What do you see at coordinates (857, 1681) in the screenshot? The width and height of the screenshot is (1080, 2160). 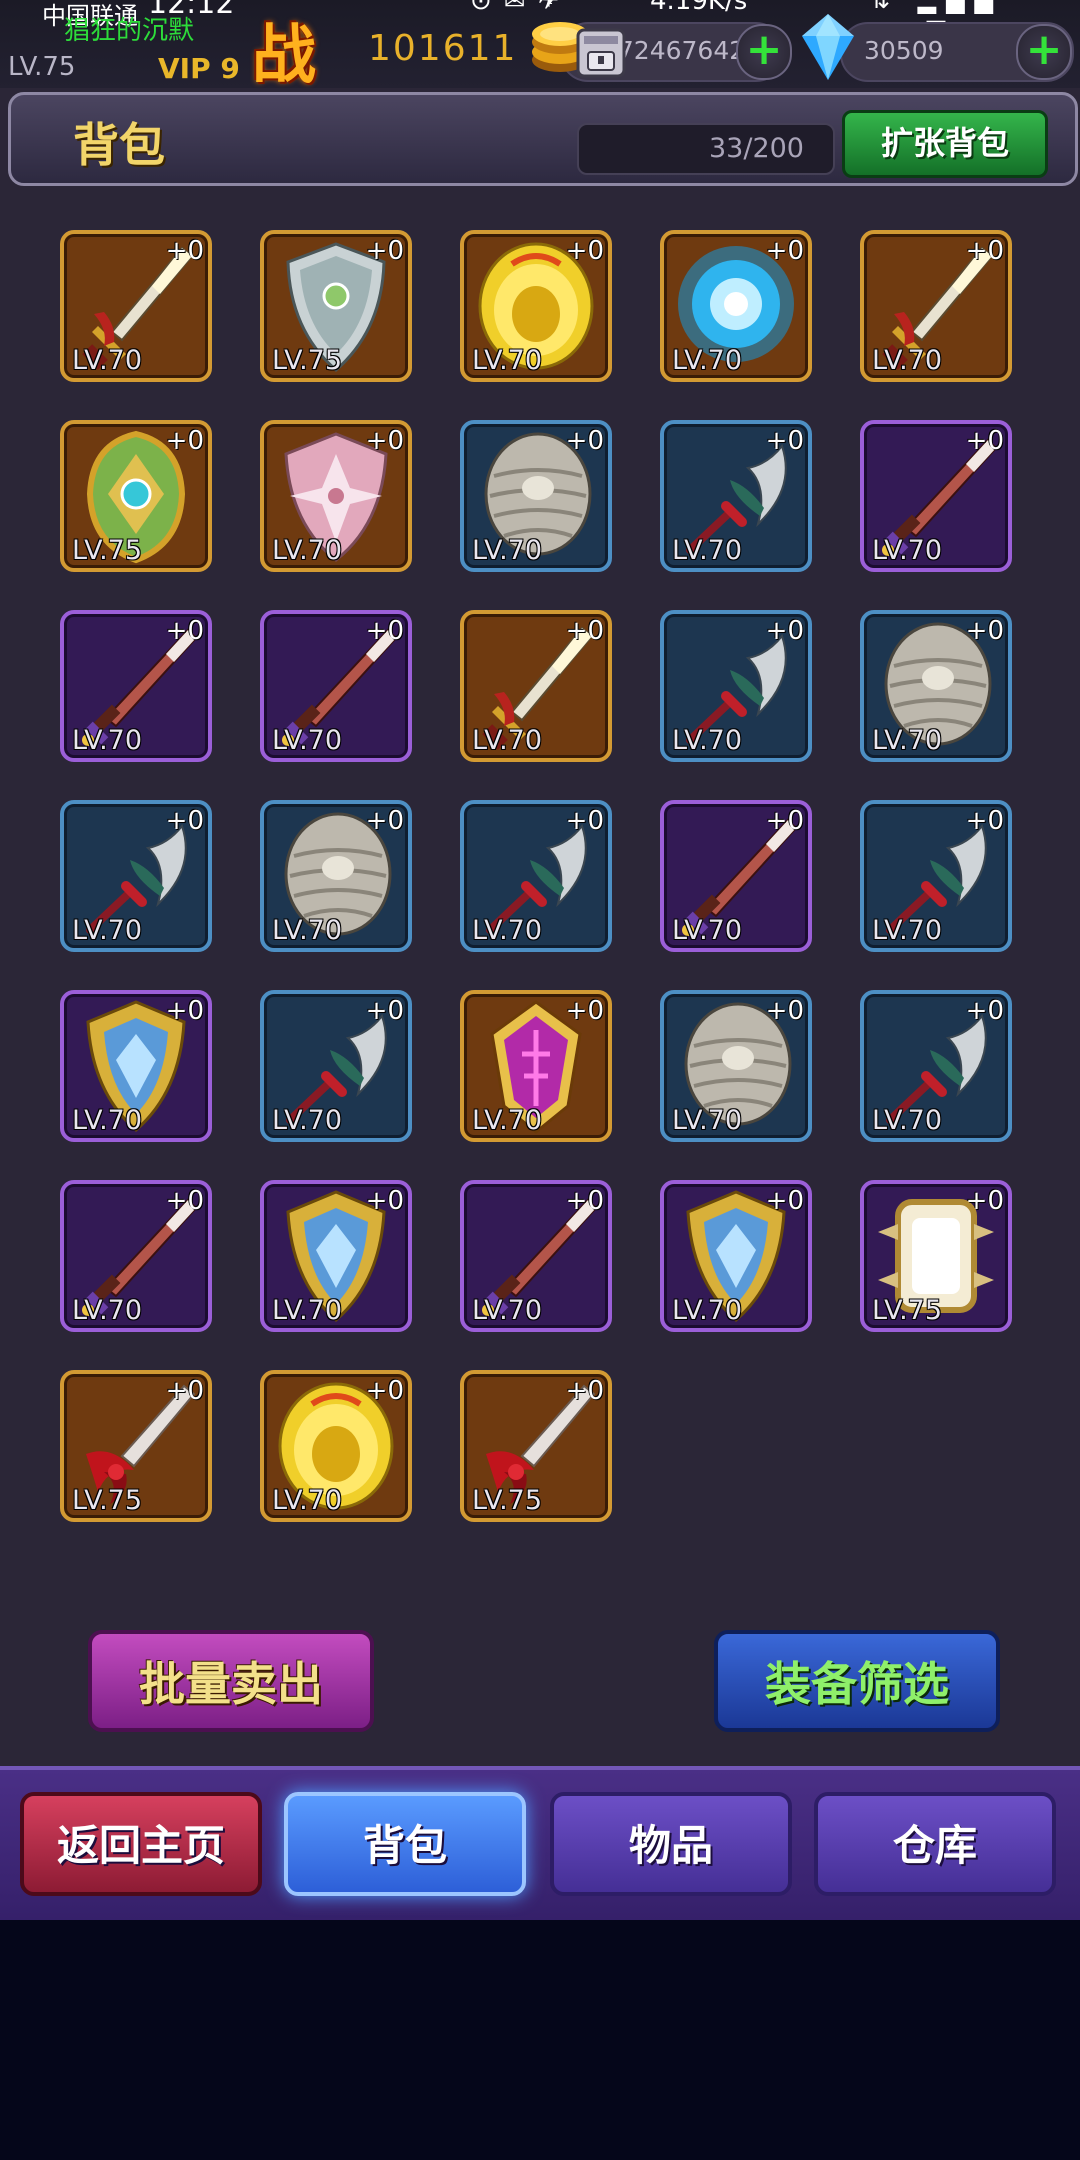 I see `equipment-filter-button: 装备筛选` at bounding box center [857, 1681].